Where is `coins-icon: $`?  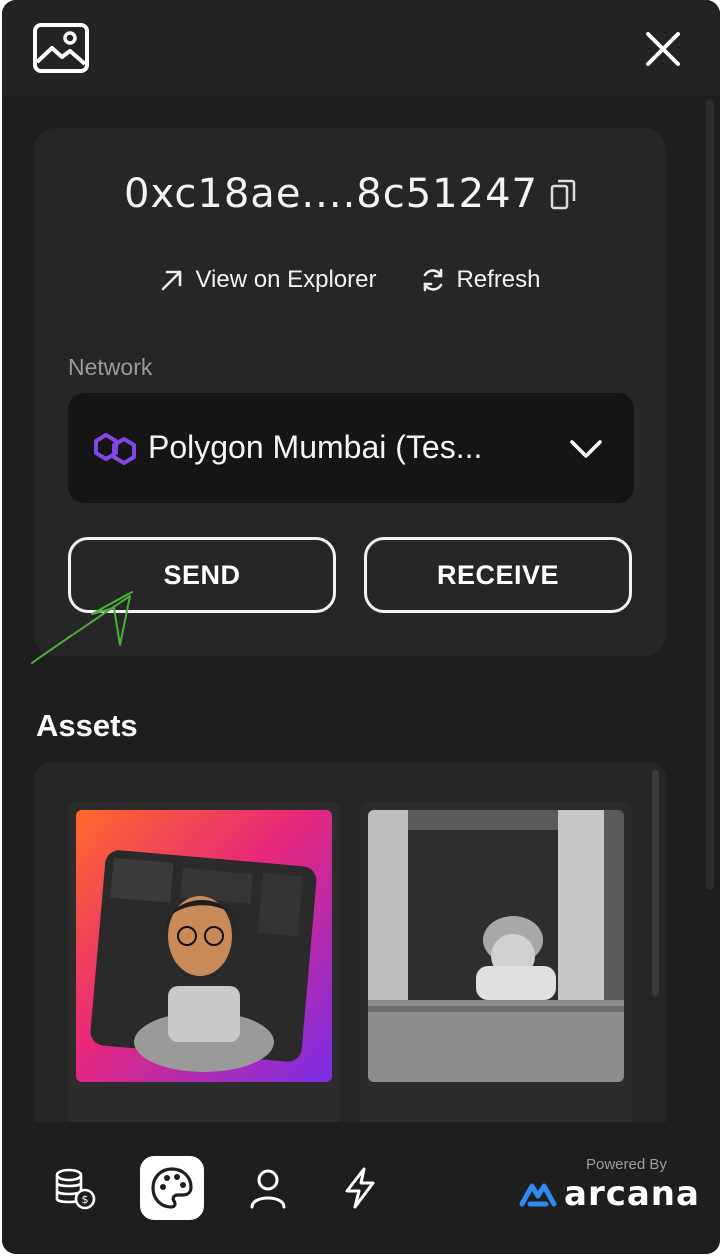 coins-icon: $ is located at coordinates (75, 1189).